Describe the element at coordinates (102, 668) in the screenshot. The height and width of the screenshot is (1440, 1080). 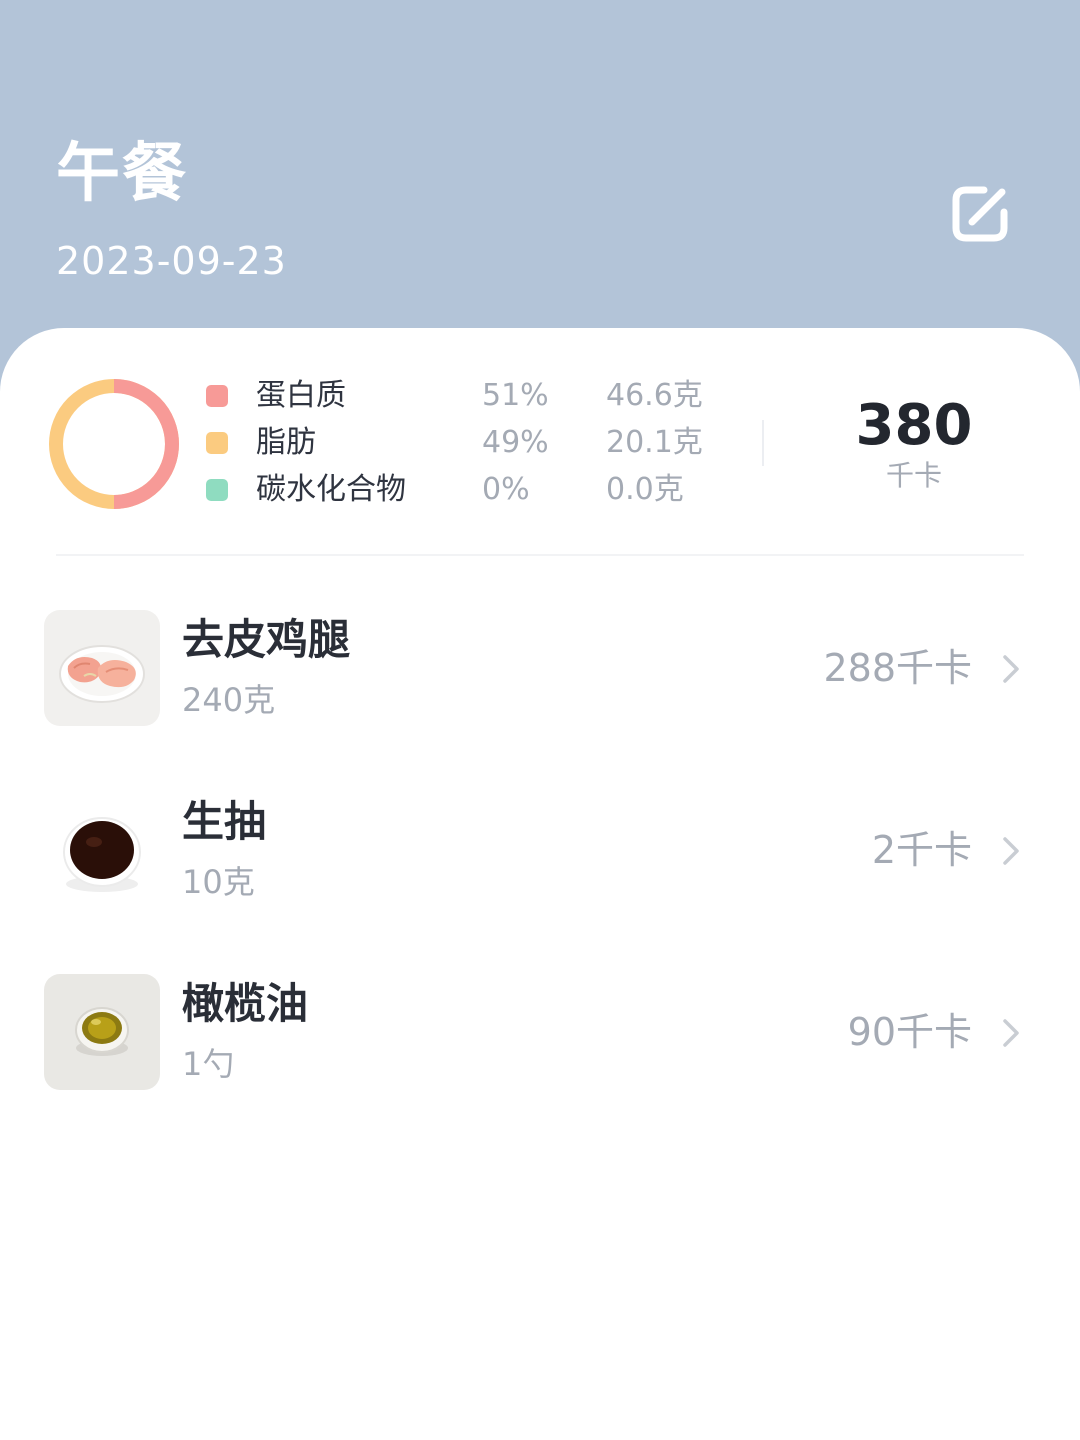
I see `chicken-leg-plate-icon` at that location.